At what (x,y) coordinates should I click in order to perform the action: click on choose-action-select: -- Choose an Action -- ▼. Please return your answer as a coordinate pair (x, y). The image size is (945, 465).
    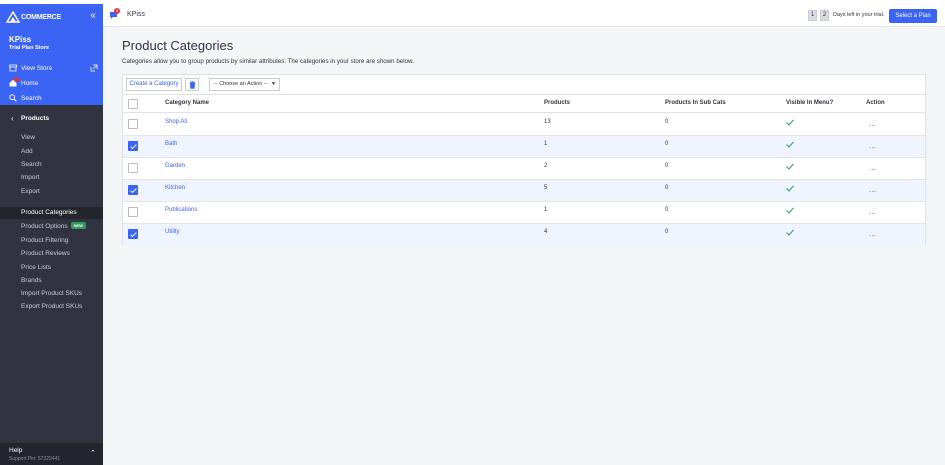
    Looking at the image, I should click on (244, 84).